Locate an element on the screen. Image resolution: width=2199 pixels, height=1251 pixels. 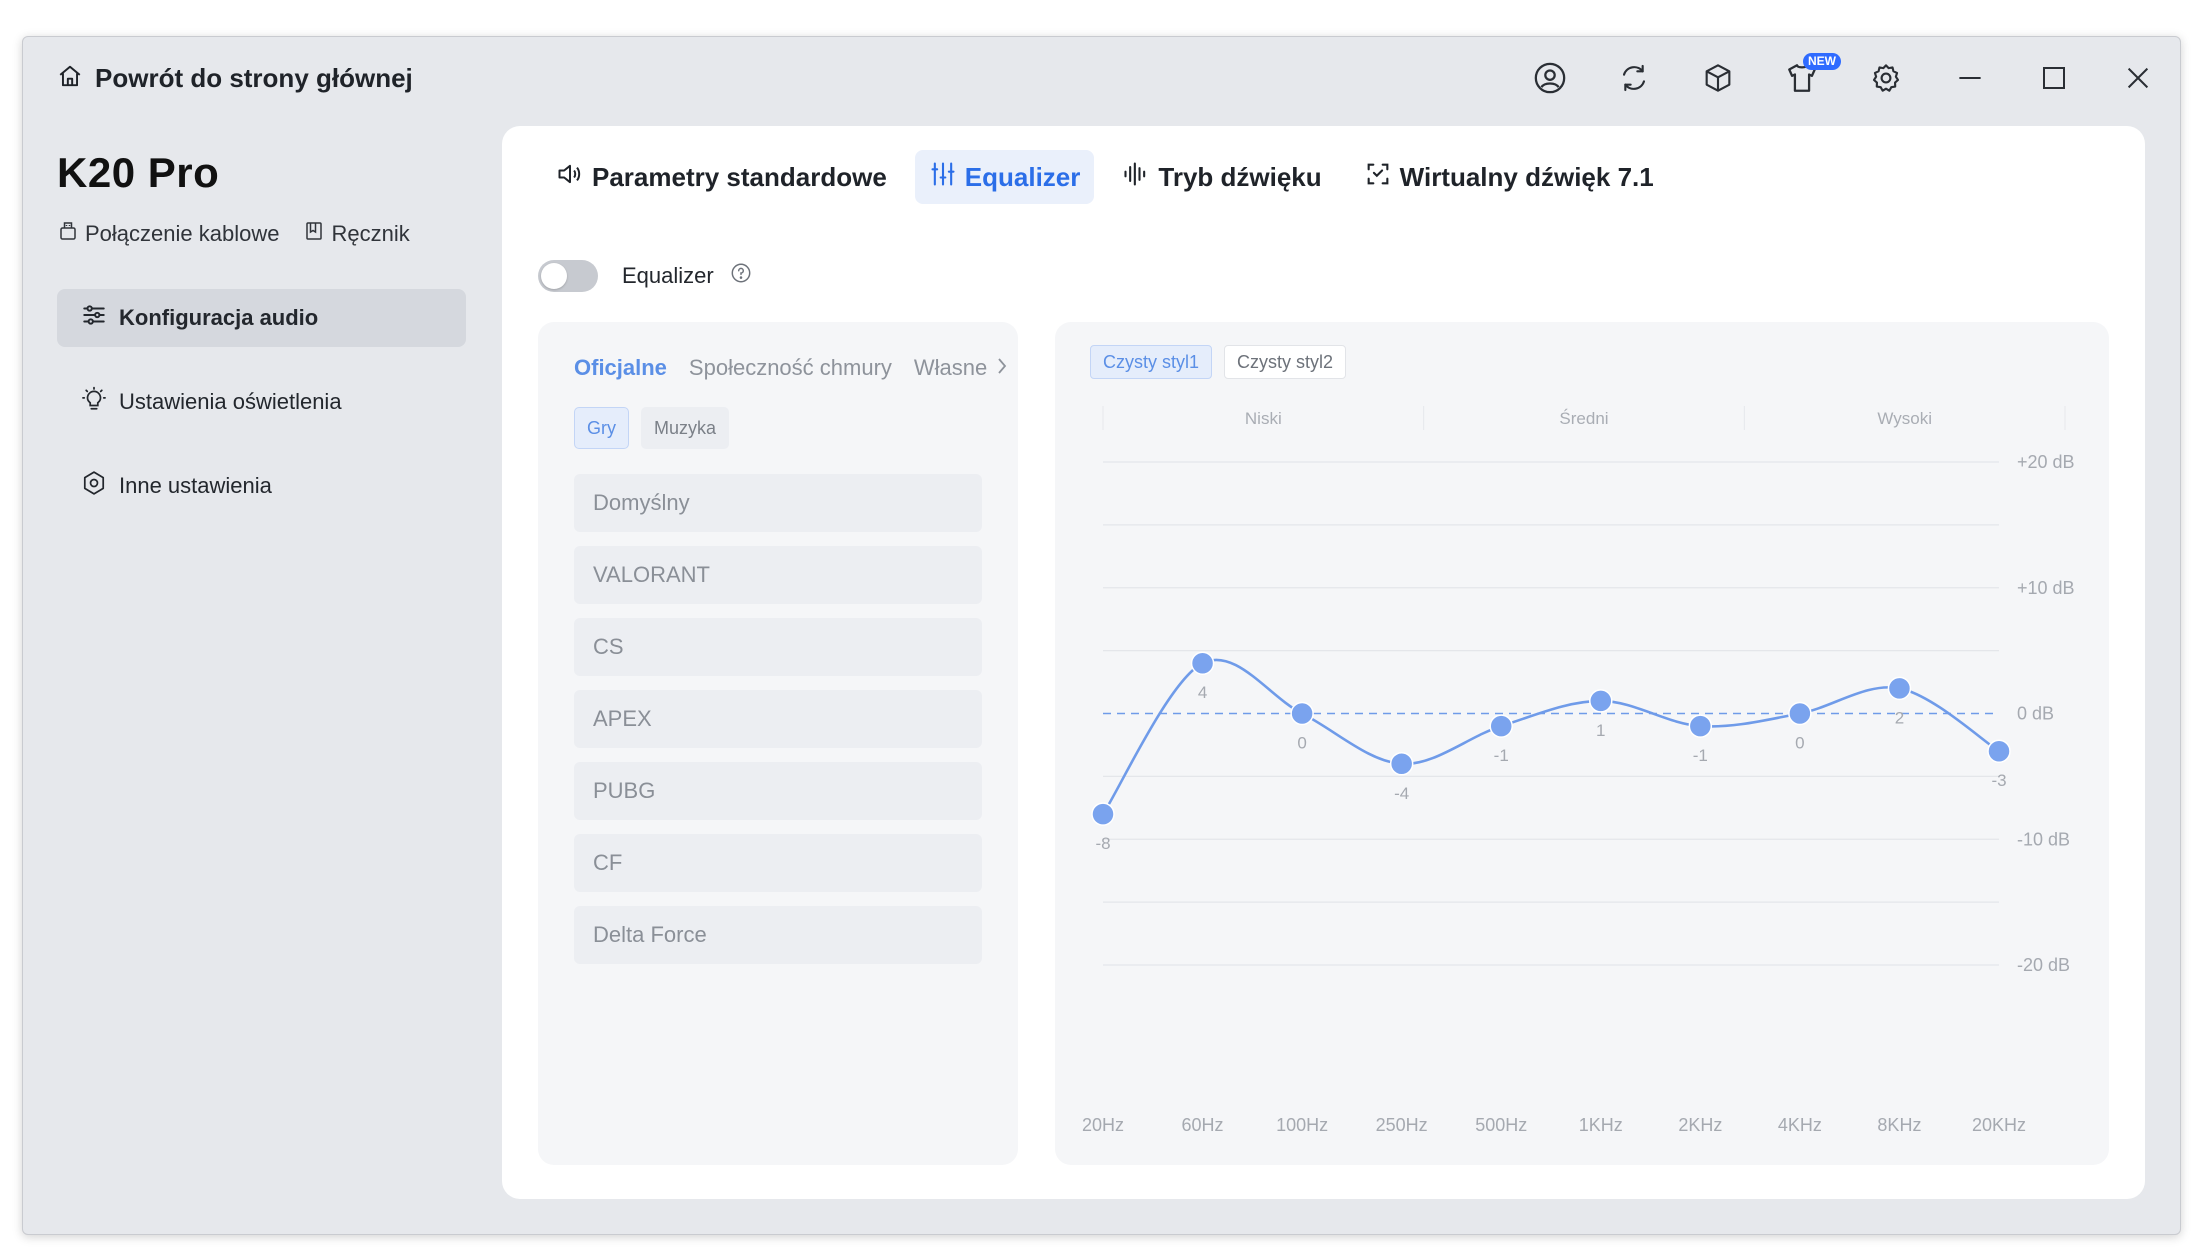
manual-link: Ręcznik is located at coordinates (357, 234).